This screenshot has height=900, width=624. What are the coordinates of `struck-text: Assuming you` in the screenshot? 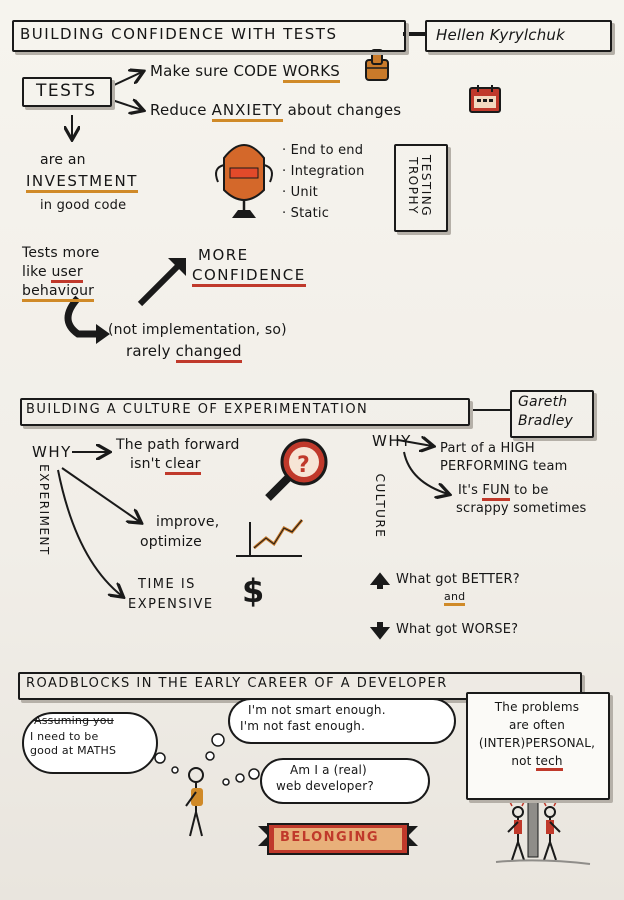 It's located at (74, 720).